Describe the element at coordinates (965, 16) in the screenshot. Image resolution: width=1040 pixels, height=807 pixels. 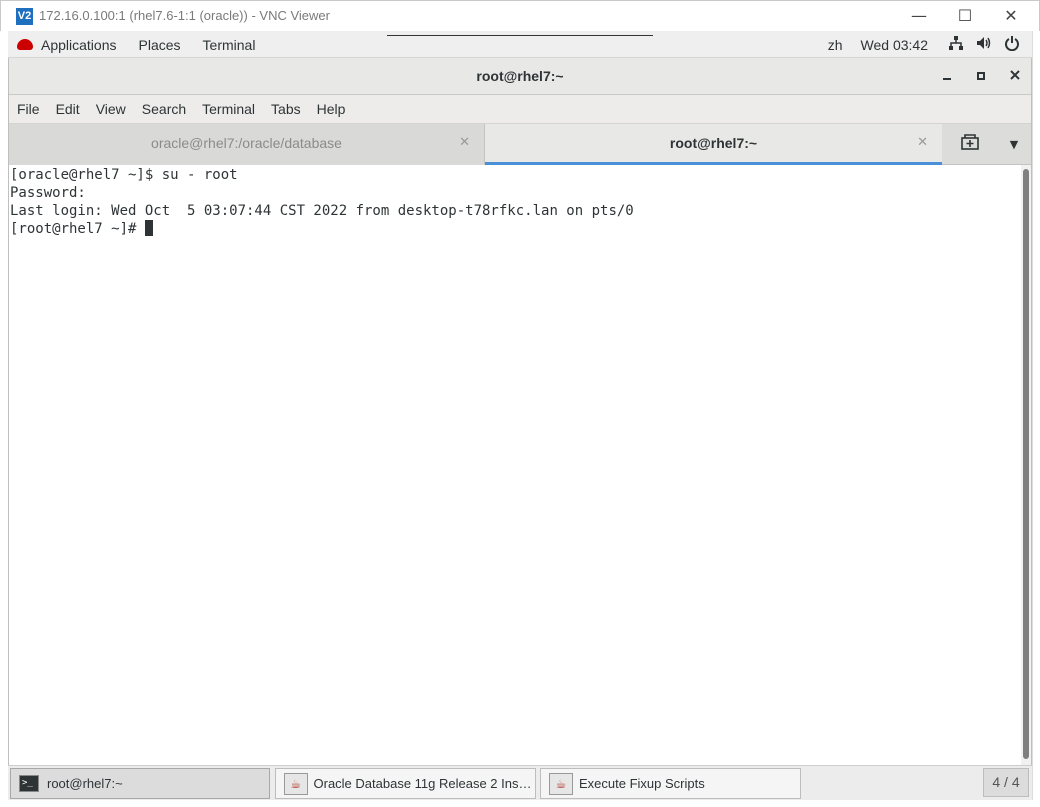
I see `vnc-maximize-button: ☐` at that location.